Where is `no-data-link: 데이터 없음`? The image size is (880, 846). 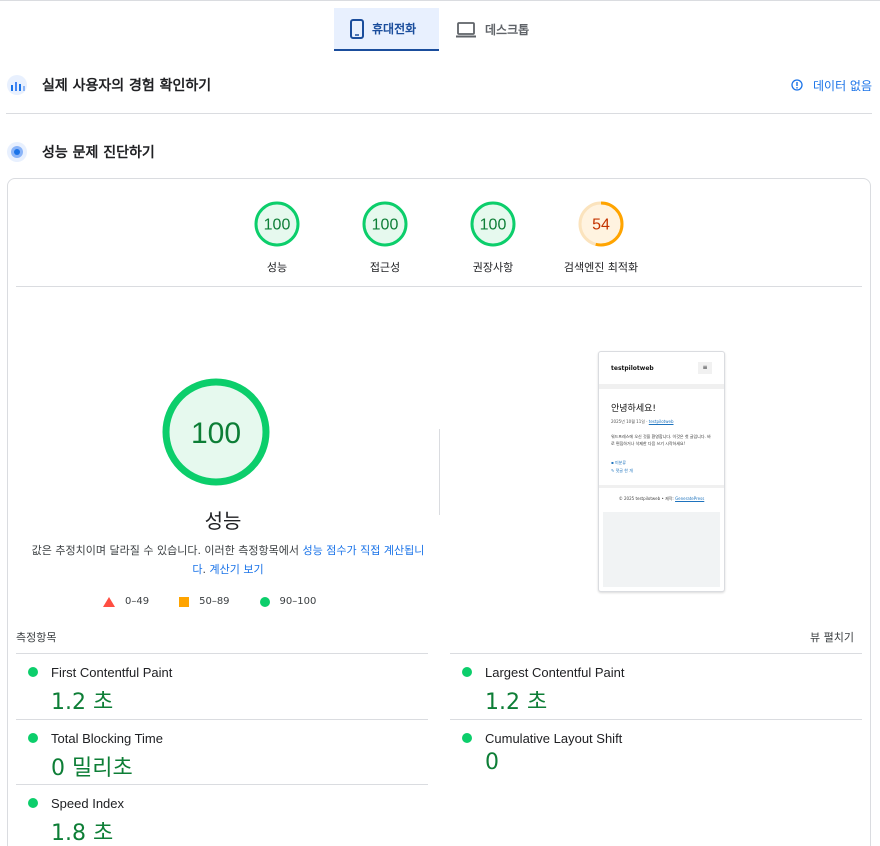 no-data-link: 데이터 없음 is located at coordinates (831, 85).